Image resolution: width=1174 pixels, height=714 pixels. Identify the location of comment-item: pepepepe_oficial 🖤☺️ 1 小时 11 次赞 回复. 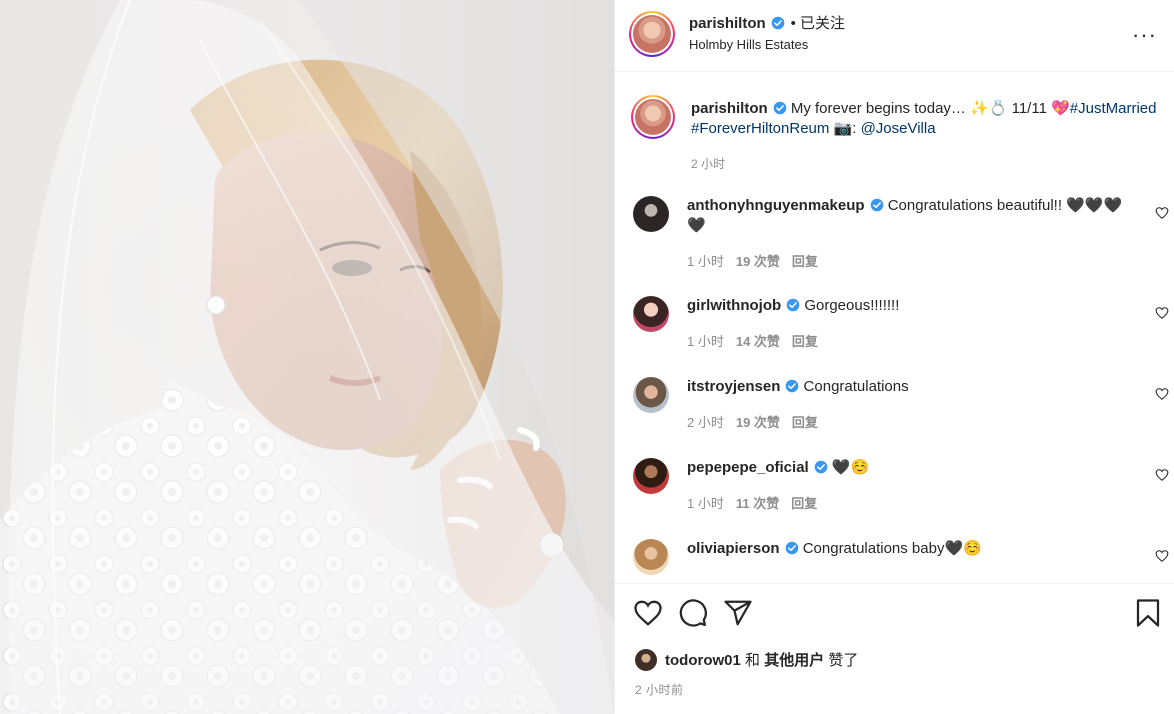
(903, 496).